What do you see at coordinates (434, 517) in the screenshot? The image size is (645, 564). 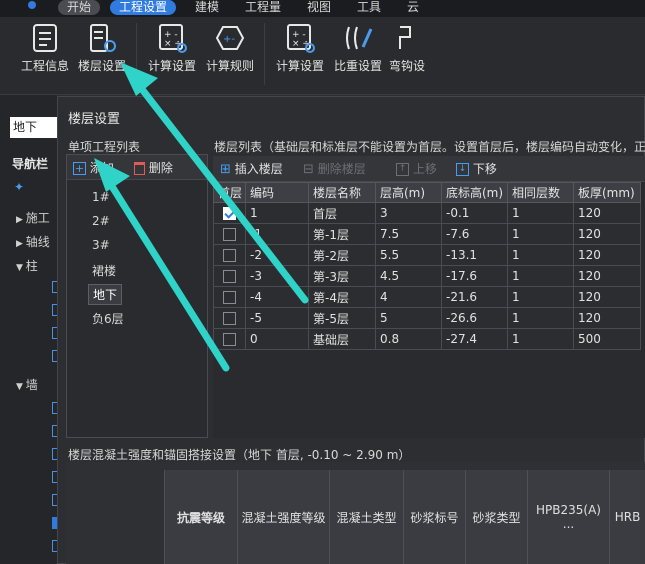 I see `concrete-col-mortar-grade: 砂浆标号` at bounding box center [434, 517].